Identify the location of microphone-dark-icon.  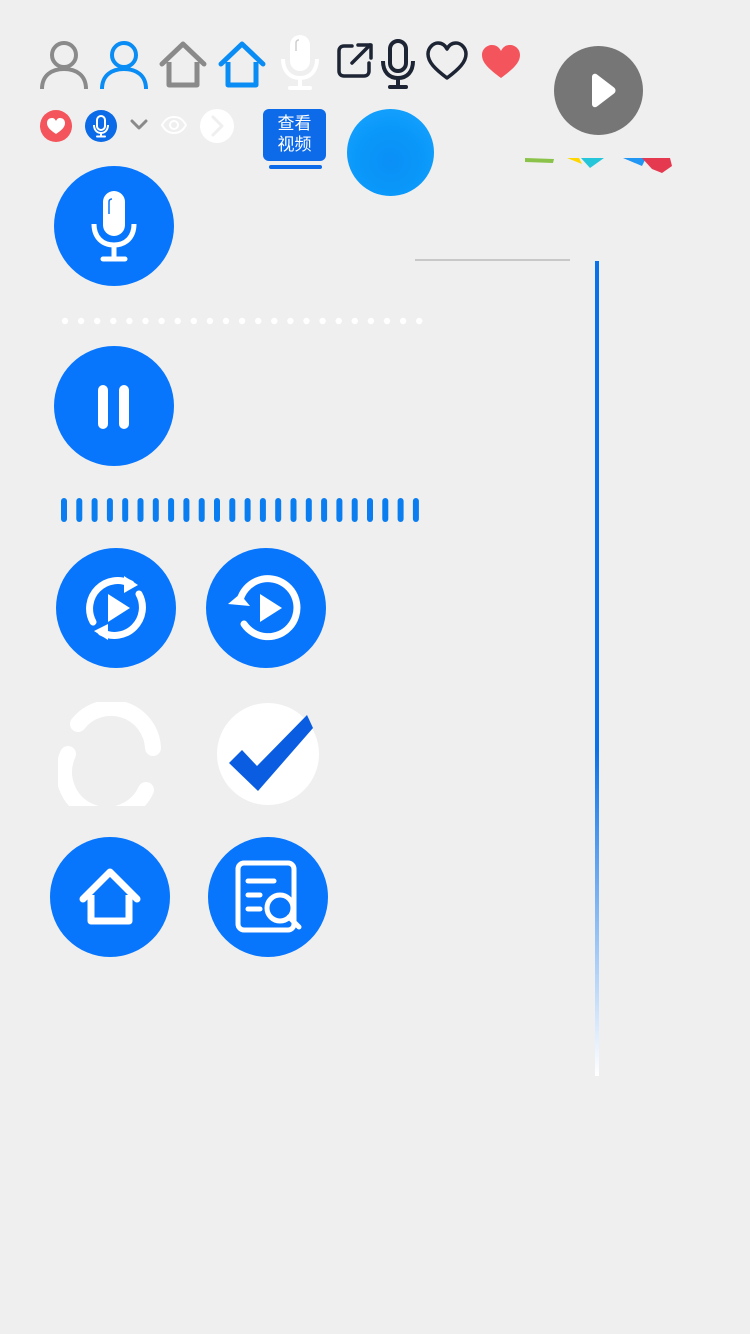
(398, 64).